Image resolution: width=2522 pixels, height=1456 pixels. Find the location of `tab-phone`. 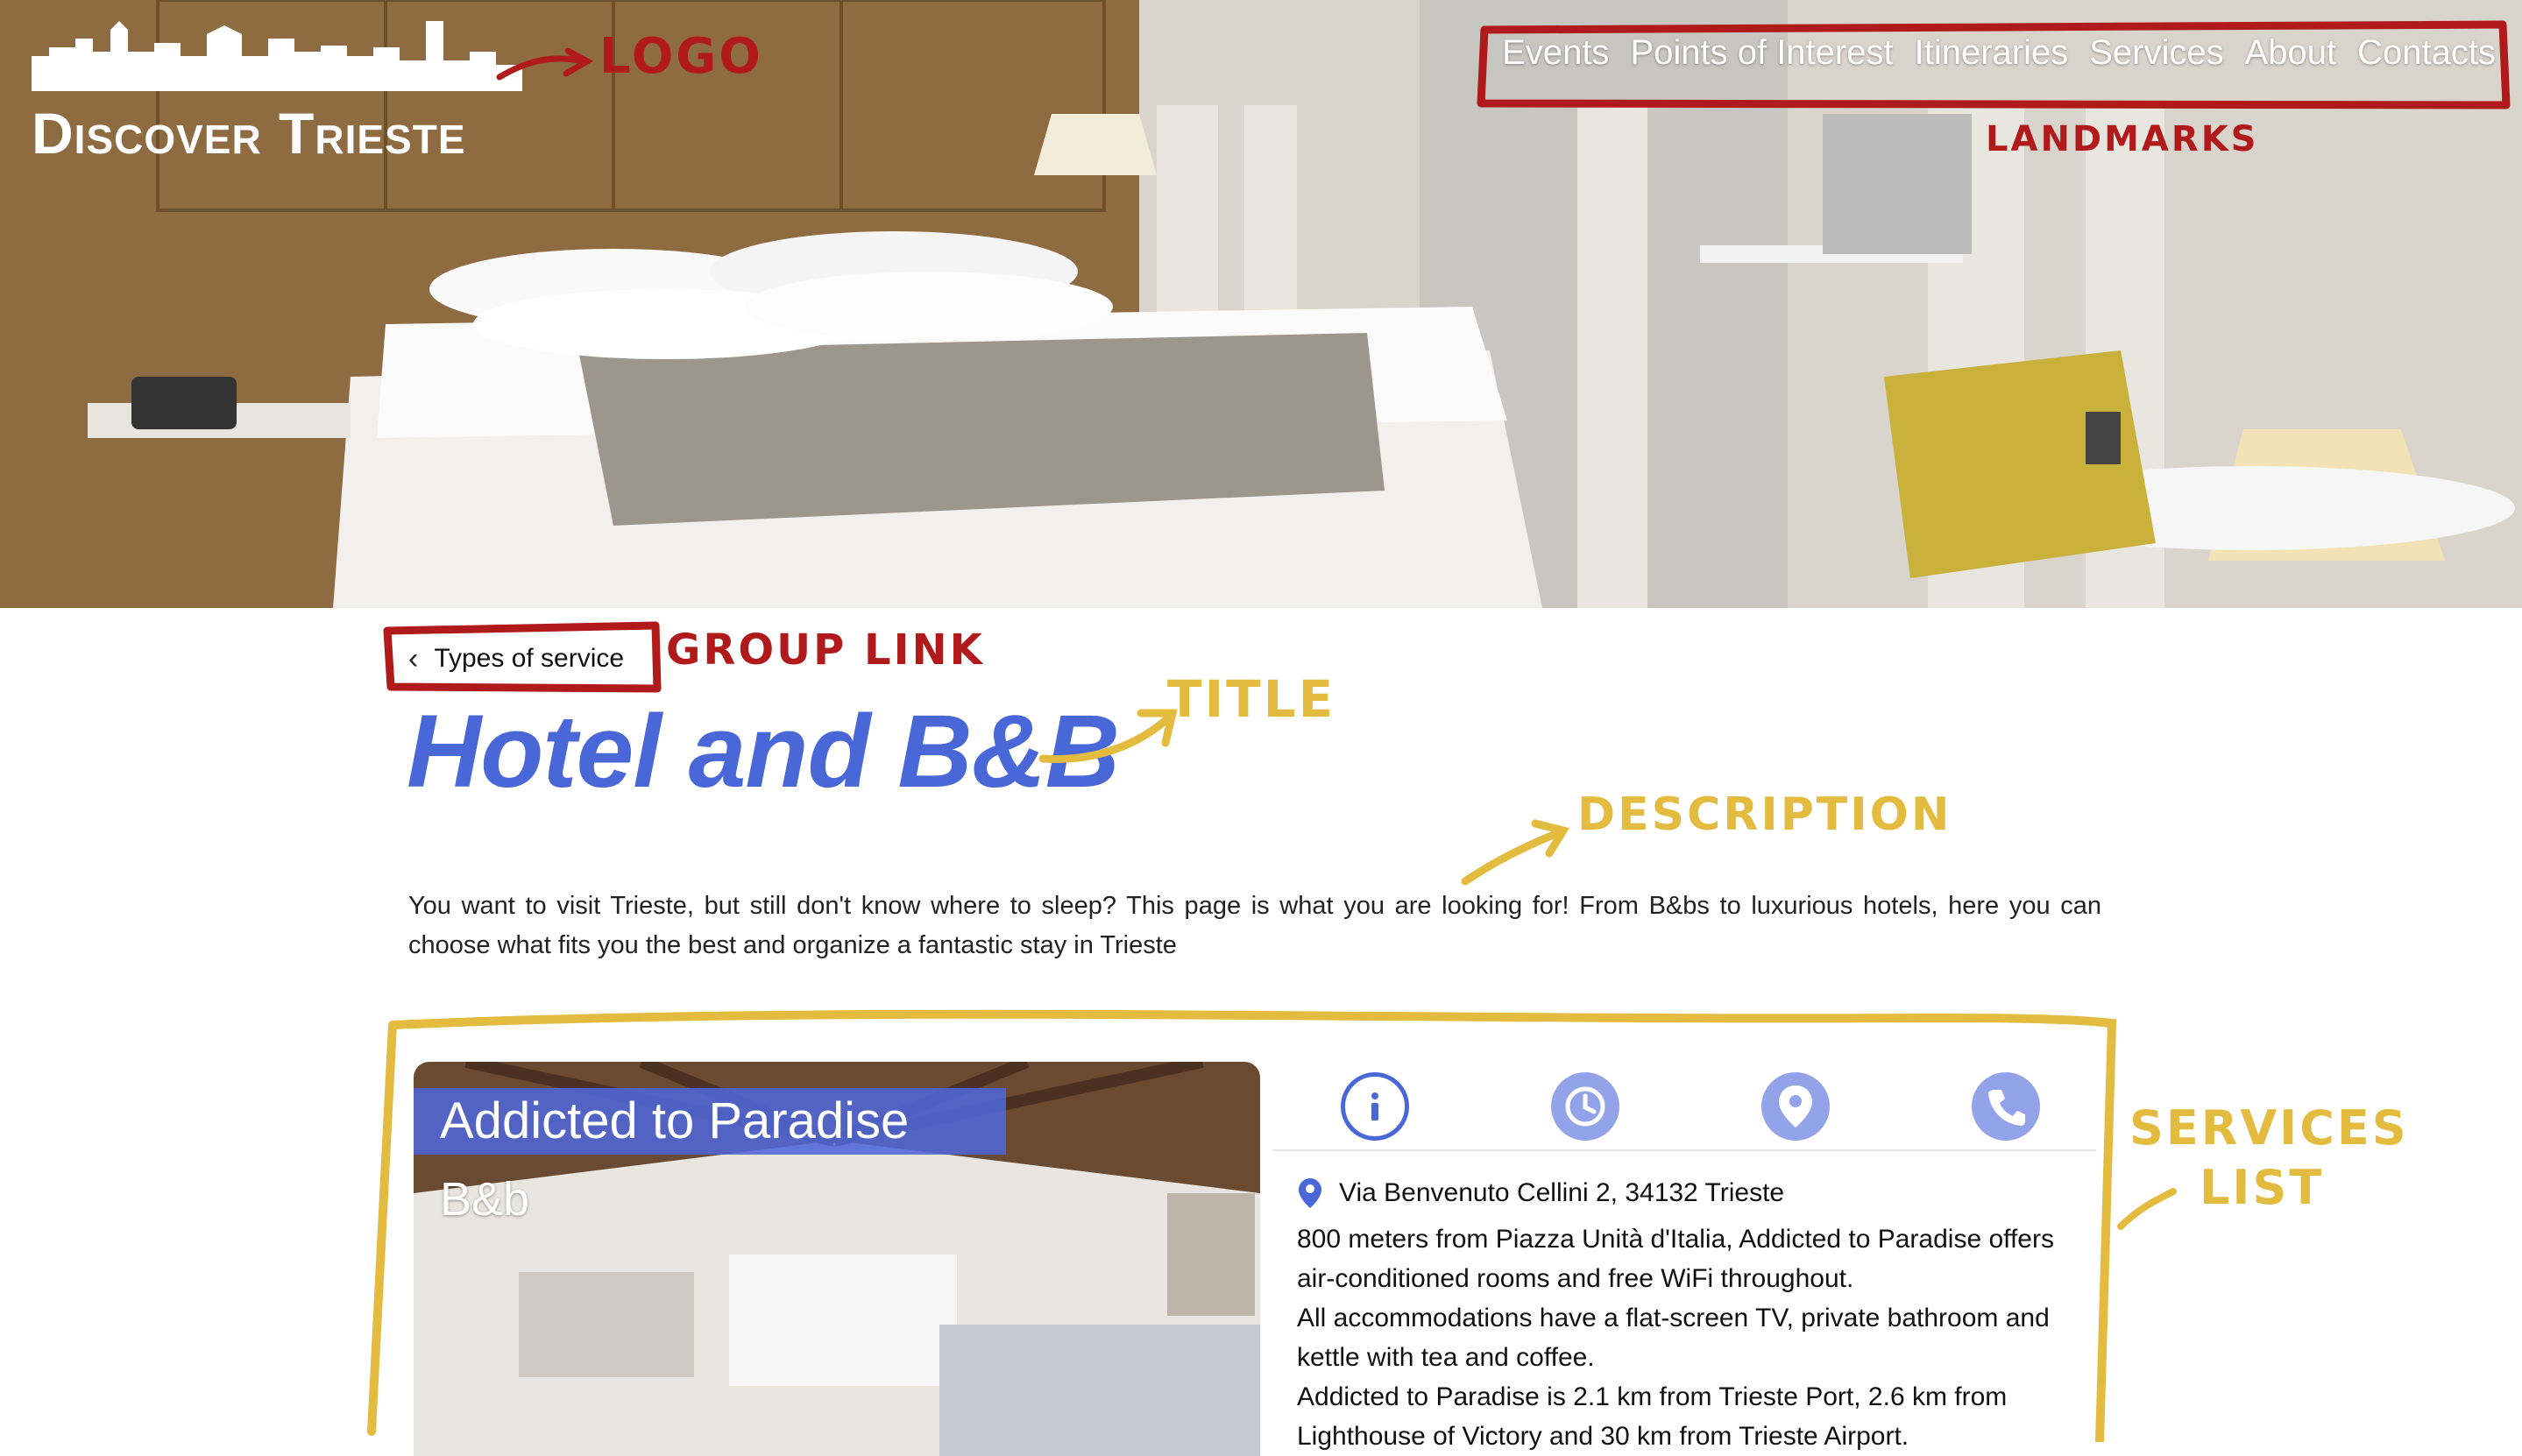

tab-phone is located at coordinates (2006, 1106).